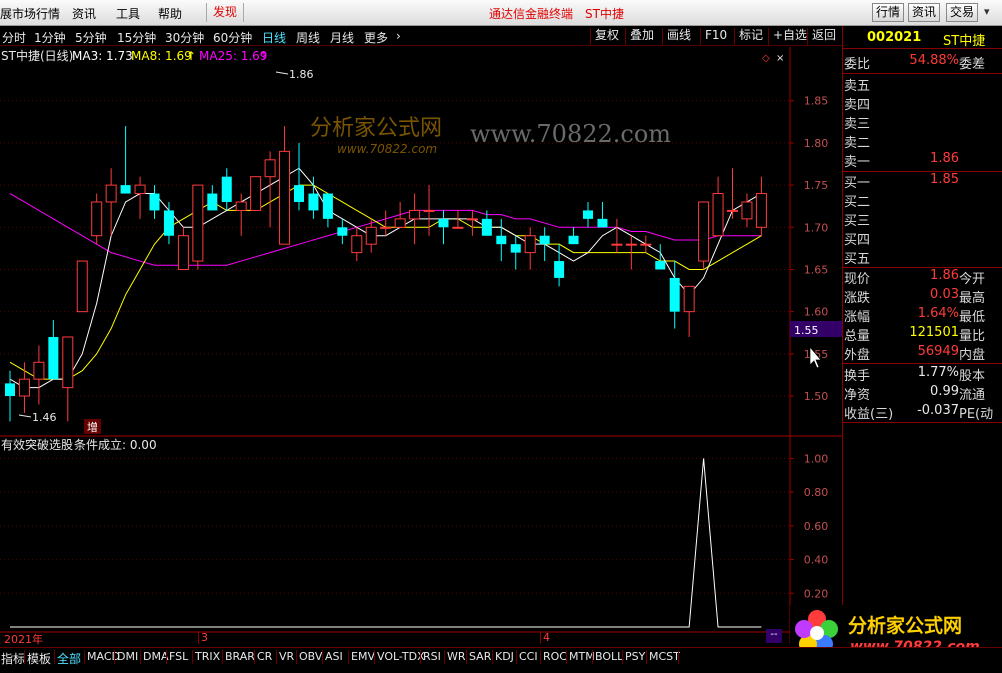 The width and height of the screenshot is (1002, 673). Describe the element at coordinates (816, 269) in the screenshot. I see `price-tick-label: 1.65` at that location.